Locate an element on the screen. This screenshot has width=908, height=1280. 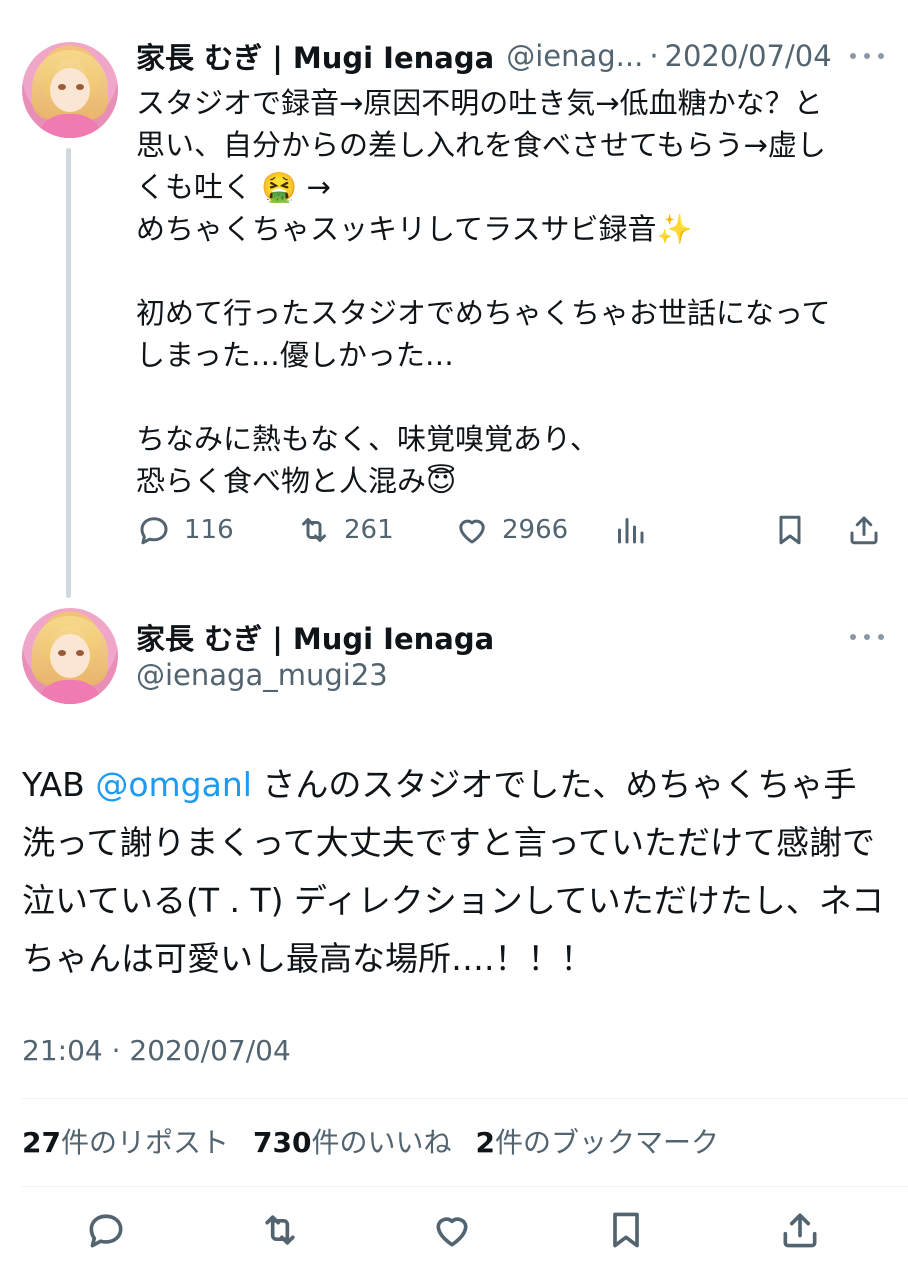
likes-count: 730 is located at coordinates (282, 1142).